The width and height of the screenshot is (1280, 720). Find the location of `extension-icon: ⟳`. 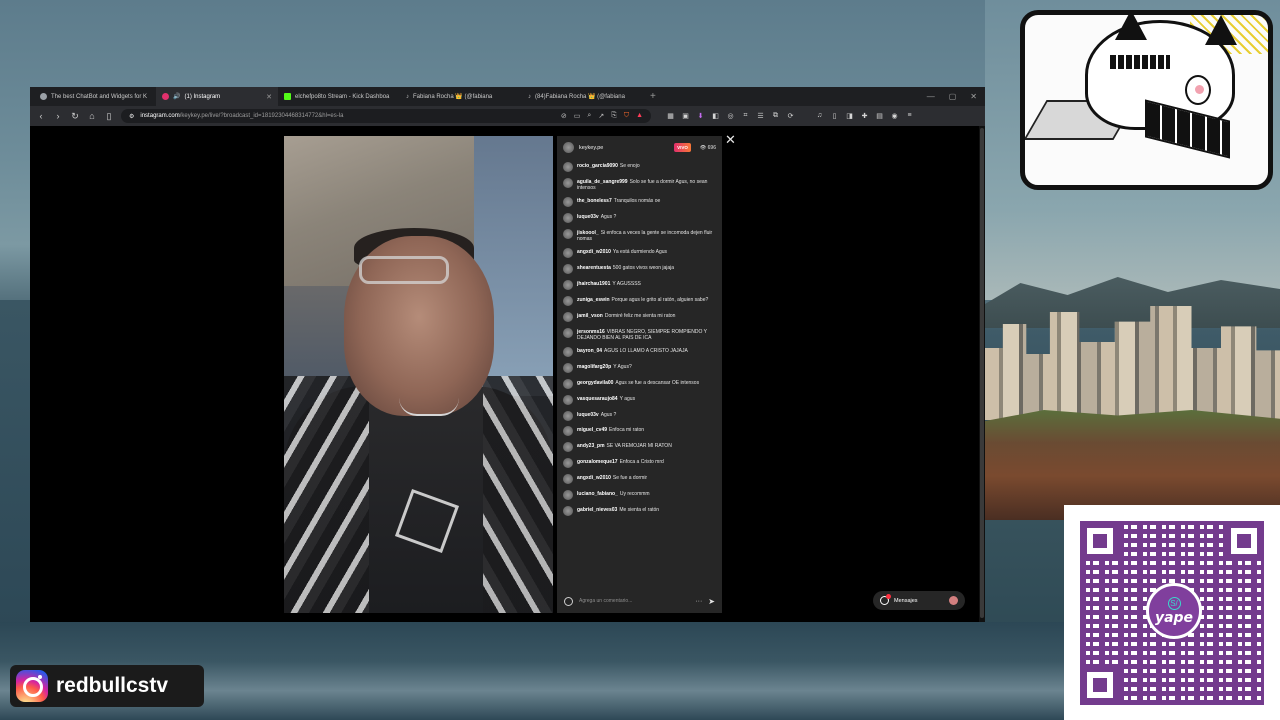

extension-icon: ⟳ is located at coordinates (790, 116).